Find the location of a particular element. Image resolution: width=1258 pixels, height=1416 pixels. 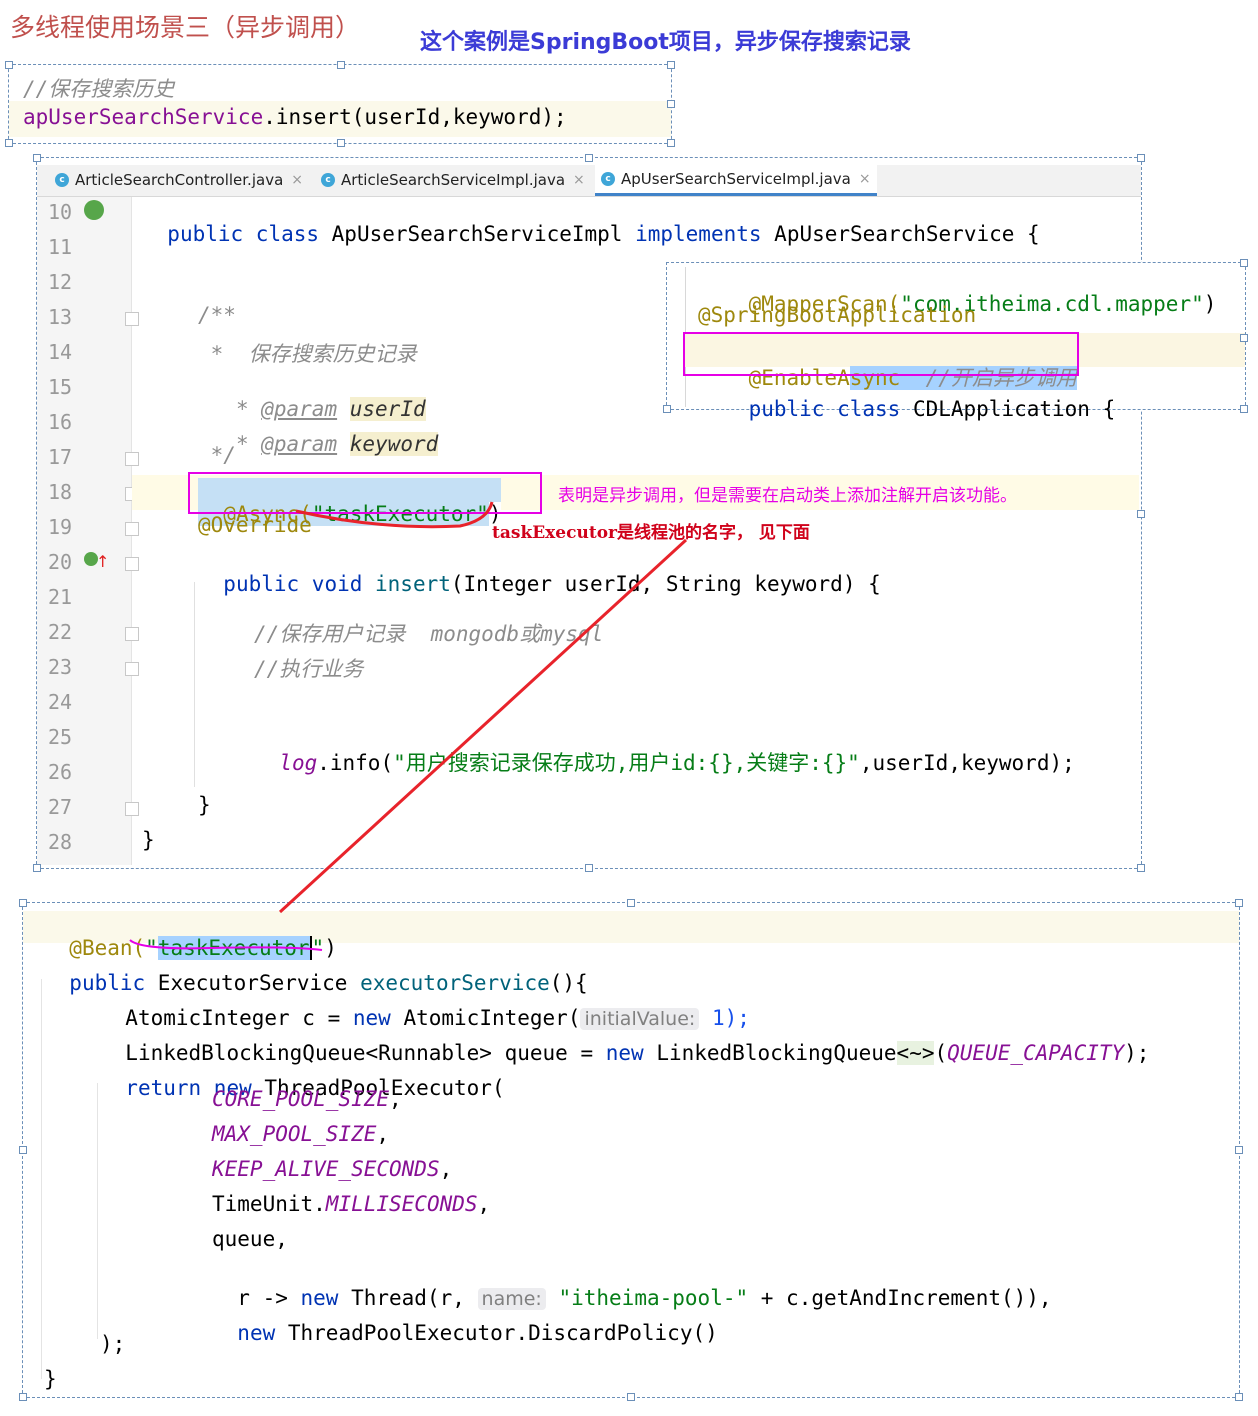

connector-arrow is located at coordinates (408, 726).